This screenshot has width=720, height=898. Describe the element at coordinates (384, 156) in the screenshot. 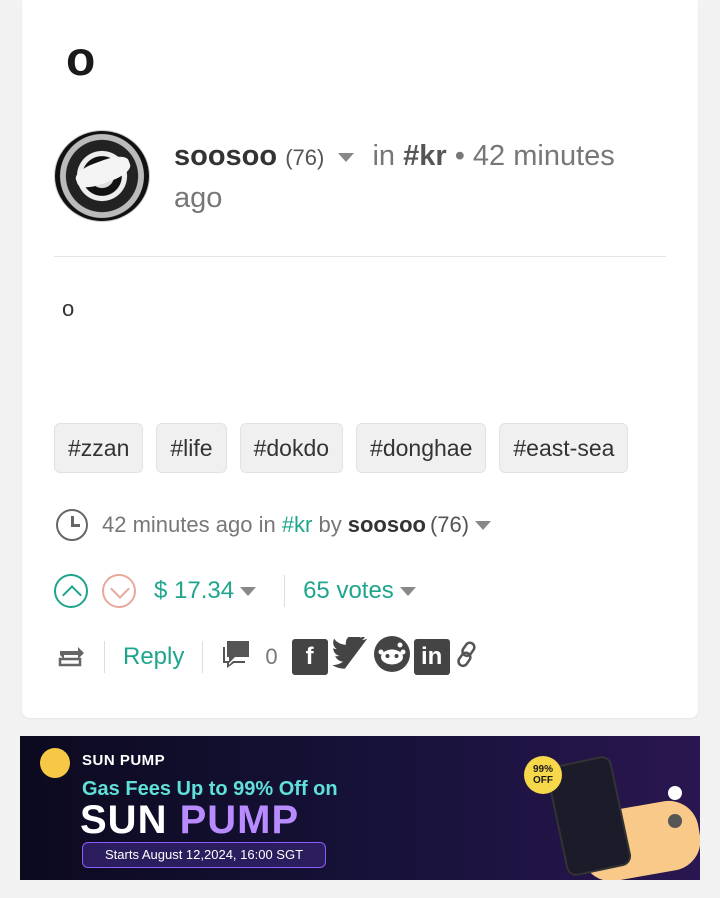

I see `in-label: in` at that location.